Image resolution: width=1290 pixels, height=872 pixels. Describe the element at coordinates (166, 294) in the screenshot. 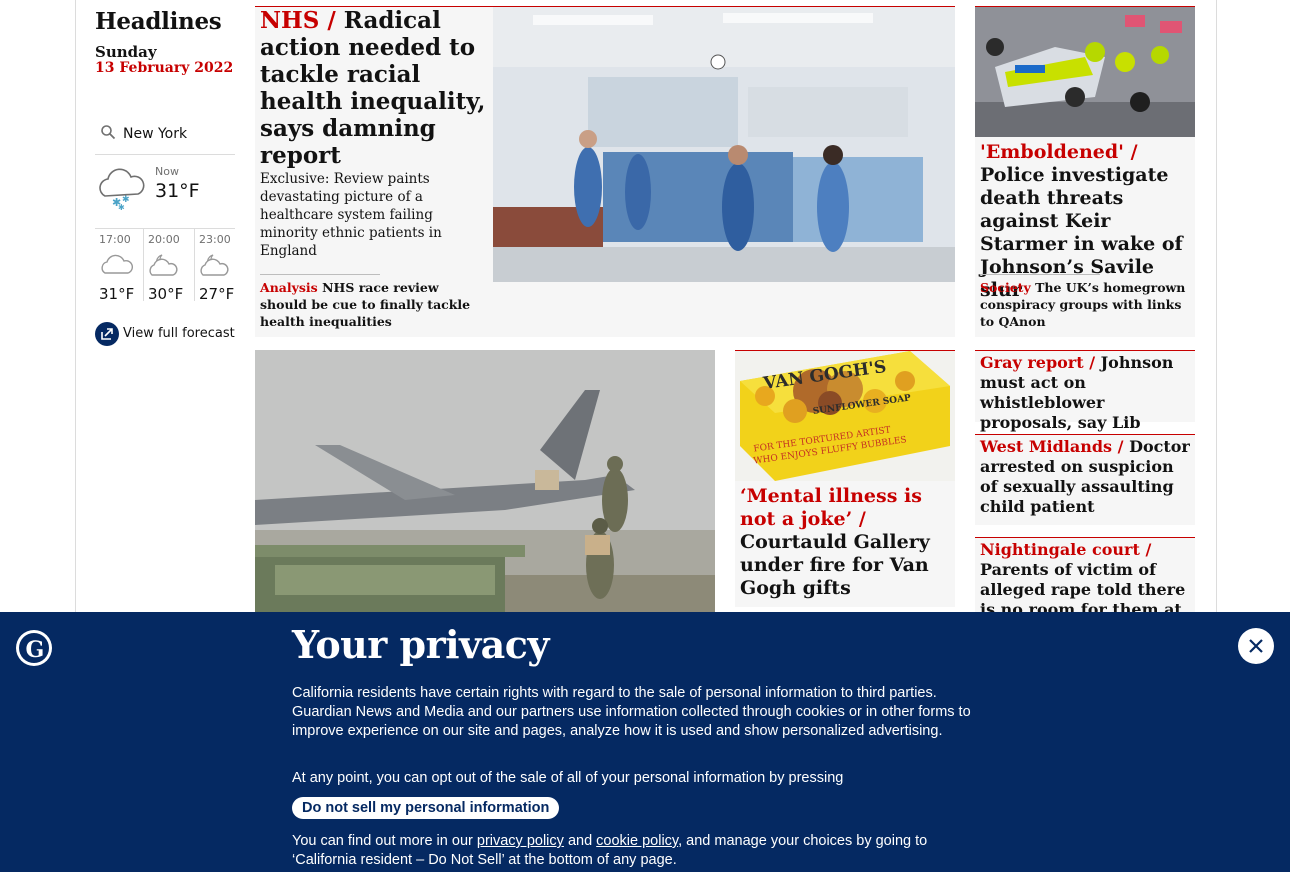

I see `forecast-temp: 30°F` at that location.